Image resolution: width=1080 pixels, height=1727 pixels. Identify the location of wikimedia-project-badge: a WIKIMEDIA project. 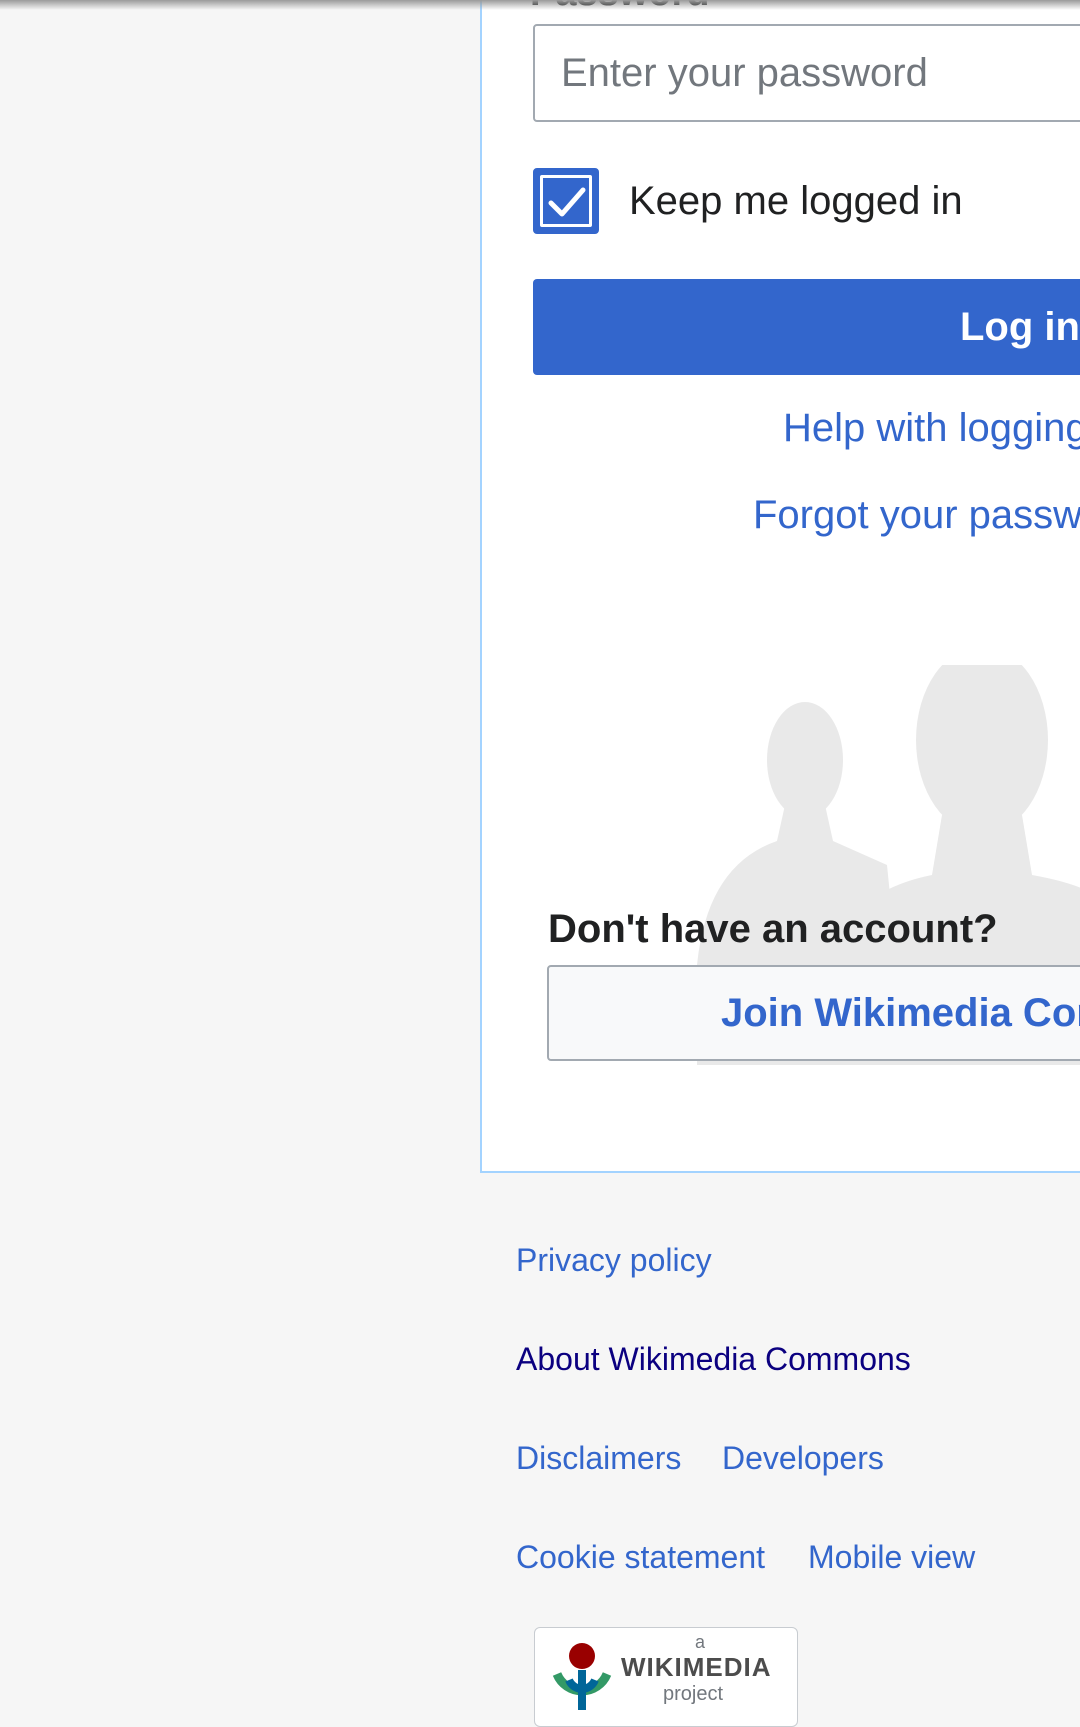
(666, 1677).